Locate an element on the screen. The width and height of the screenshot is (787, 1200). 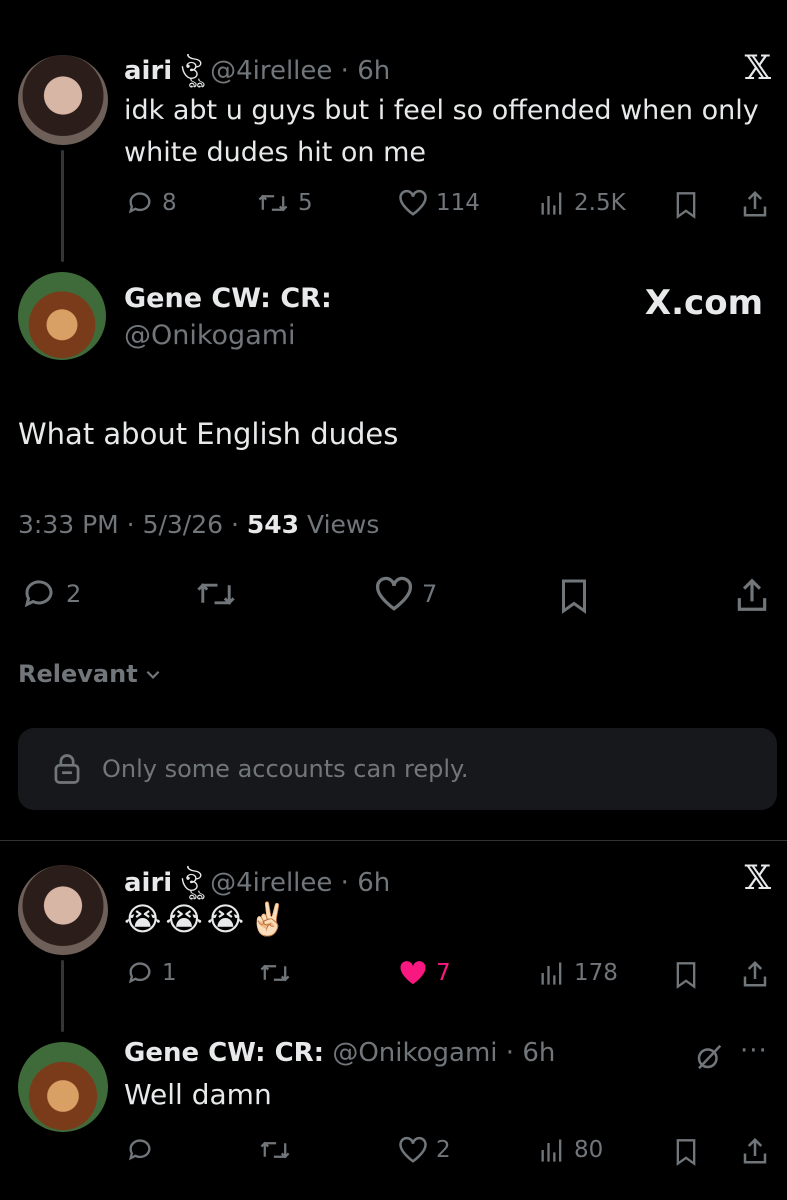
chevron-down-icon is located at coordinates (153, 674).